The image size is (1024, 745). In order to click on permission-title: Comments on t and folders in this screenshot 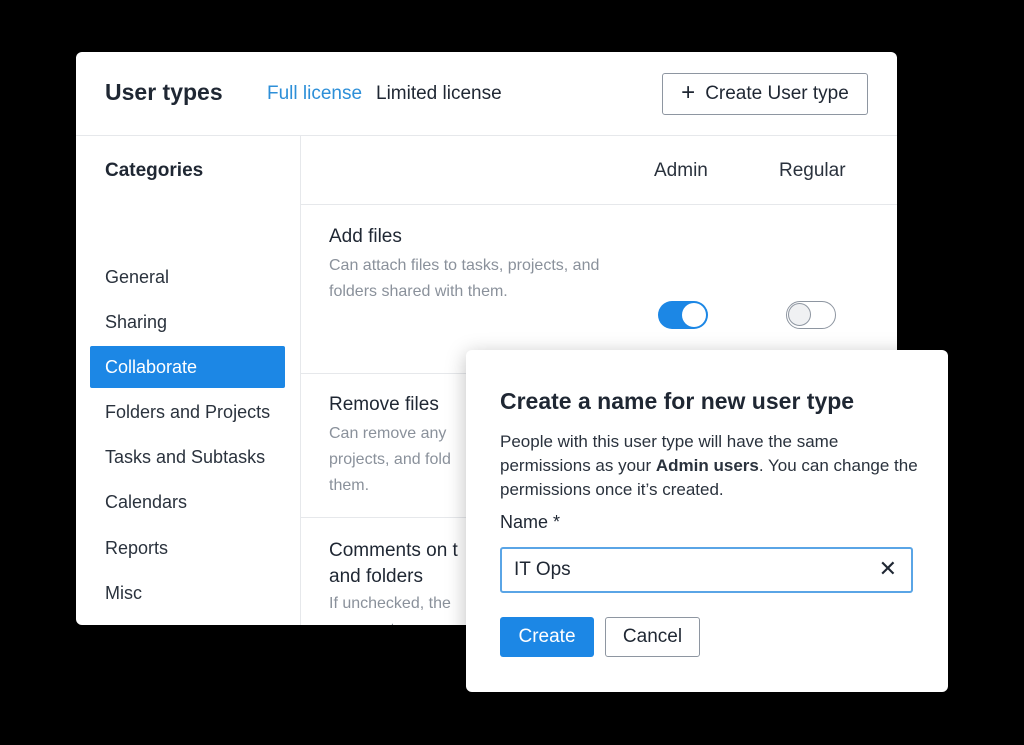, I will do `click(393, 563)`.